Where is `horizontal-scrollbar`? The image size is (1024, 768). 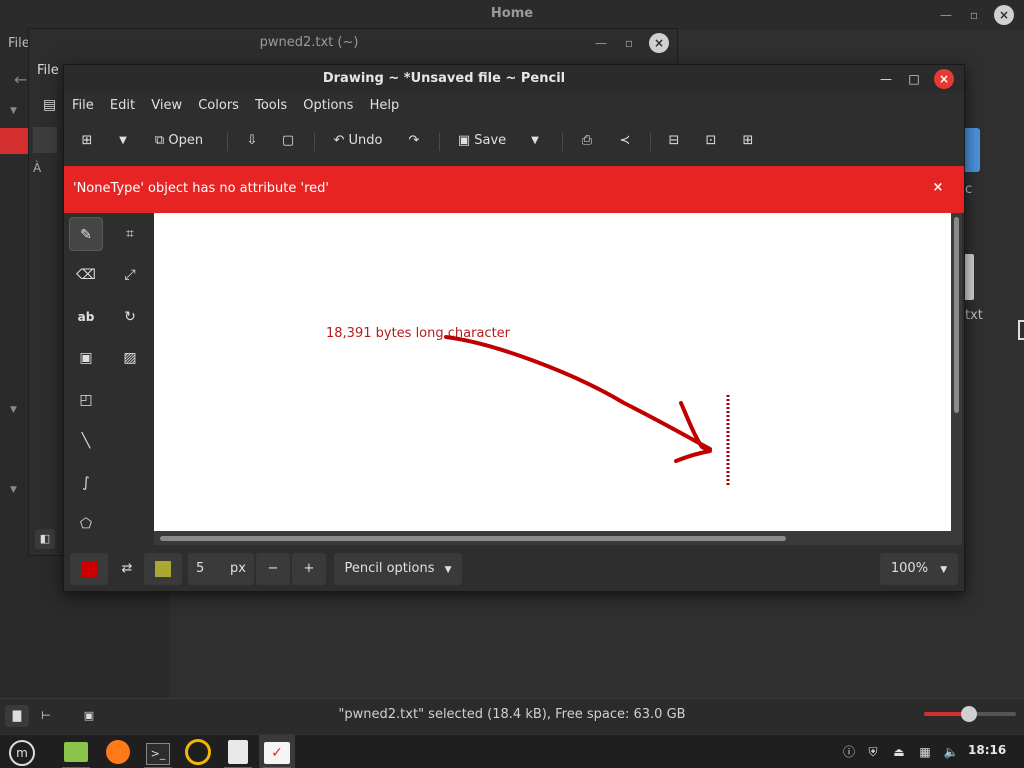 horizontal-scrollbar is located at coordinates (473, 538).